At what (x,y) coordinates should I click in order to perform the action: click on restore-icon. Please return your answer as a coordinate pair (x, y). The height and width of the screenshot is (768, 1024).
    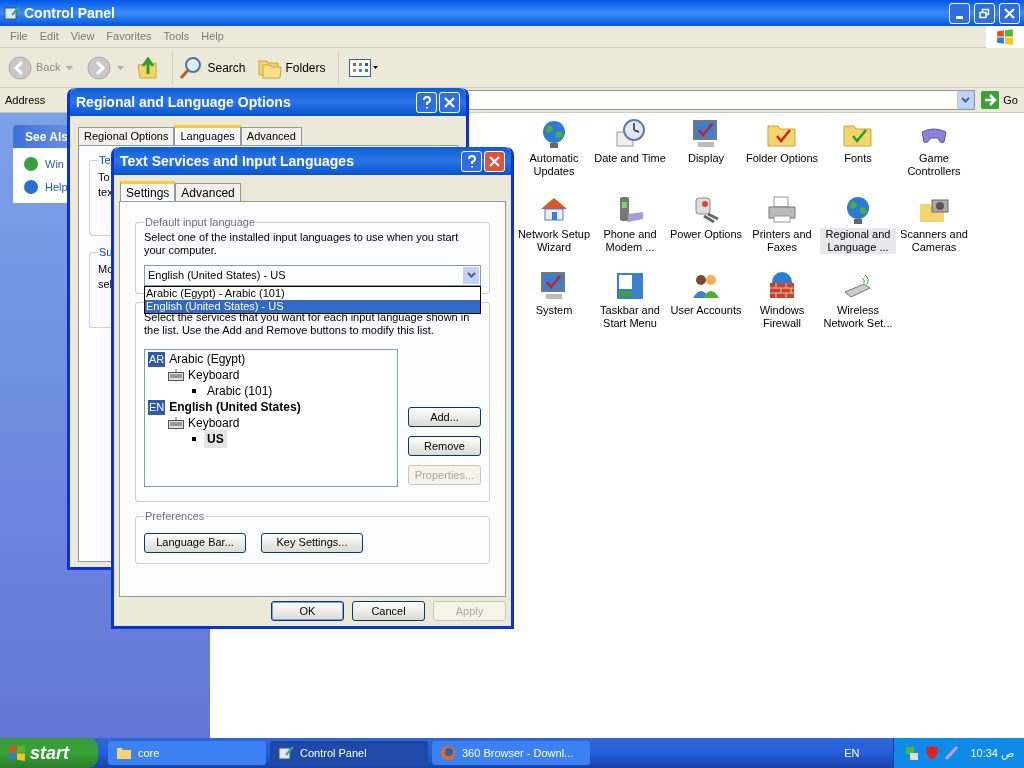
    Looking at the image, I should click on (984, 13).